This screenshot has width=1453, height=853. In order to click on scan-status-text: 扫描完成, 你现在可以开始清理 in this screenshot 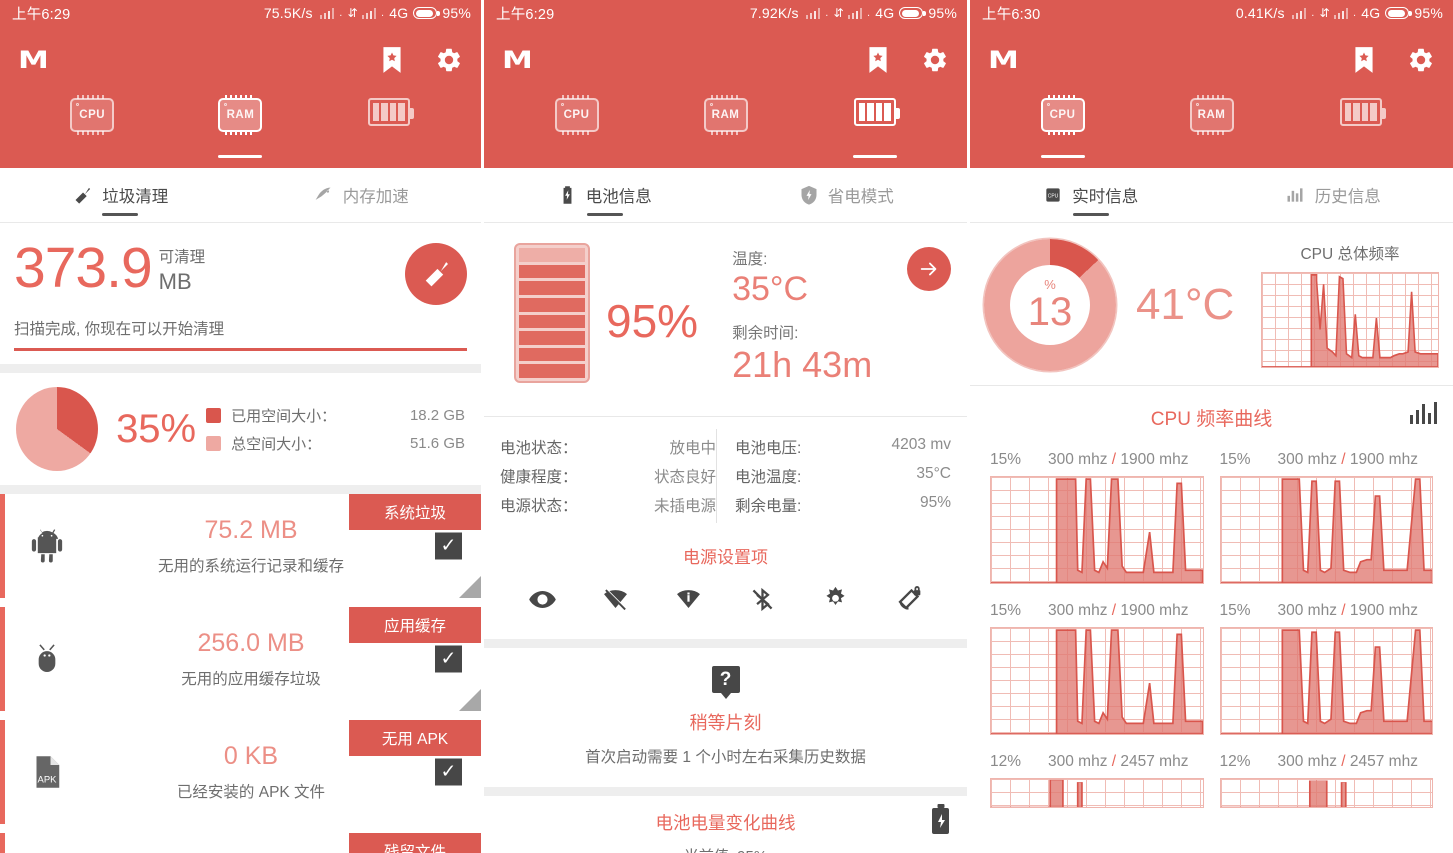, I will do `click(119, 329)`.